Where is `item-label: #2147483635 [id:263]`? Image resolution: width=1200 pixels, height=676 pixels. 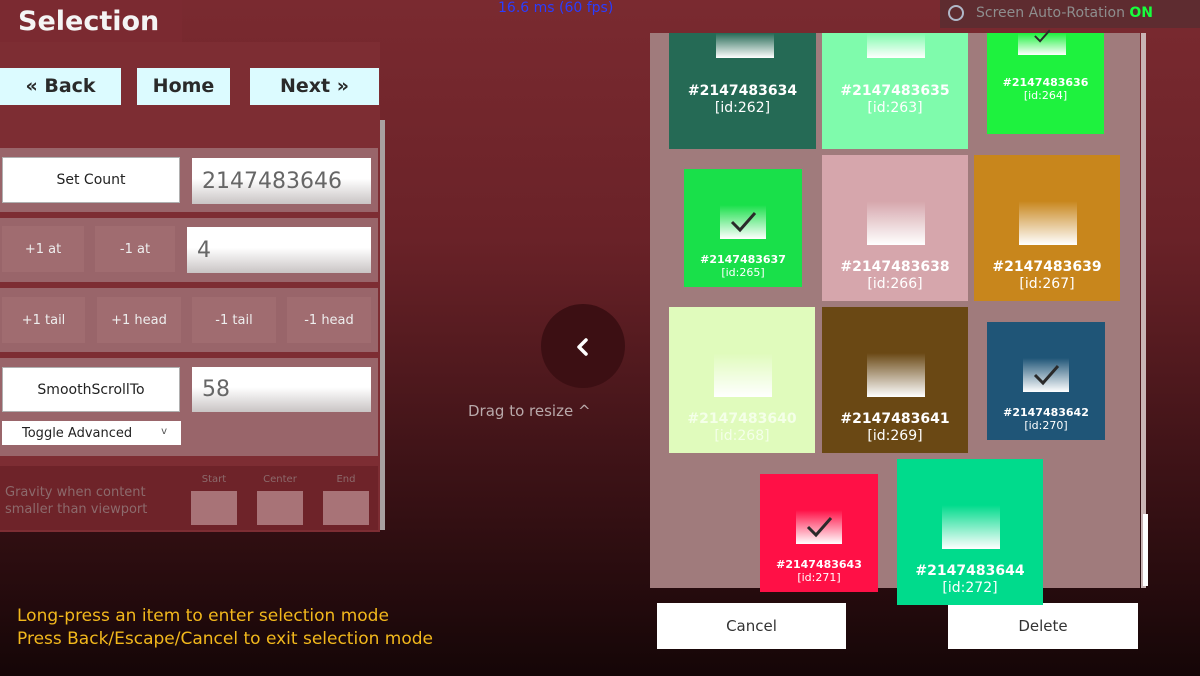
item-label: #2147483635 [id:263] is located at coordinates (895, 100).